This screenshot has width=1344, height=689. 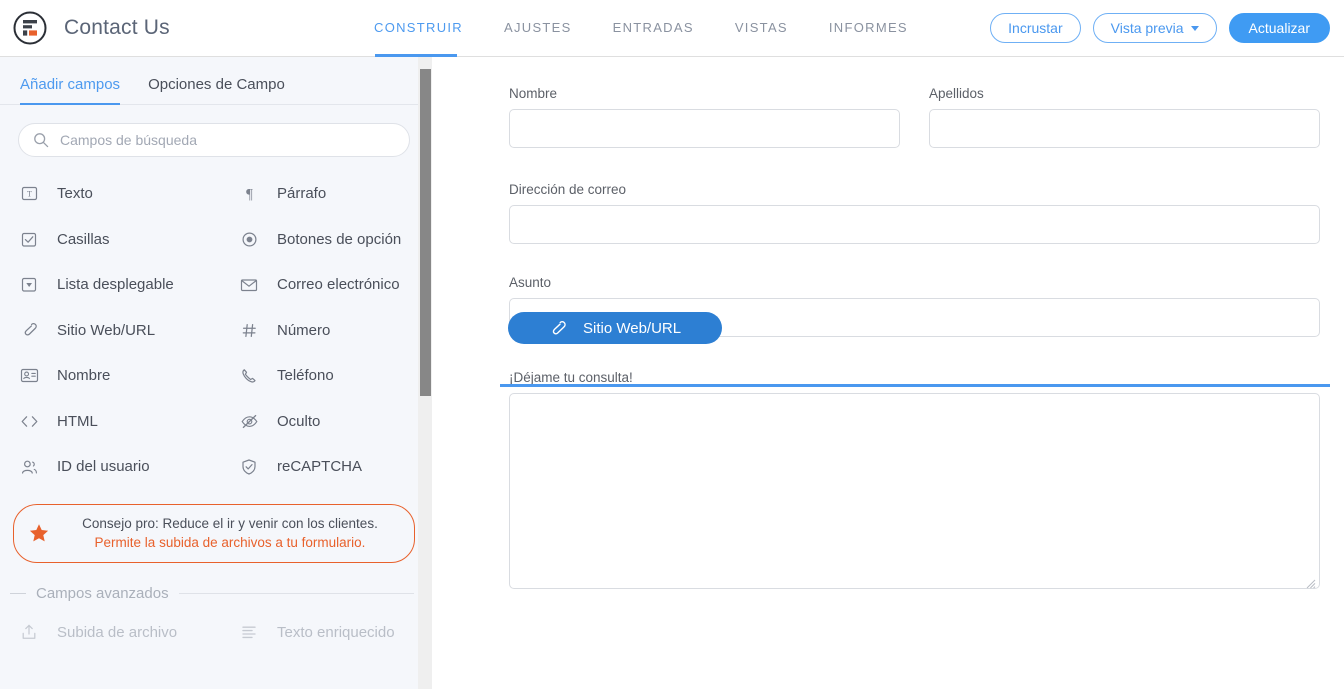 I want to click on field-type-id-usuario: ID del usuario, so click(x=110, y=467).